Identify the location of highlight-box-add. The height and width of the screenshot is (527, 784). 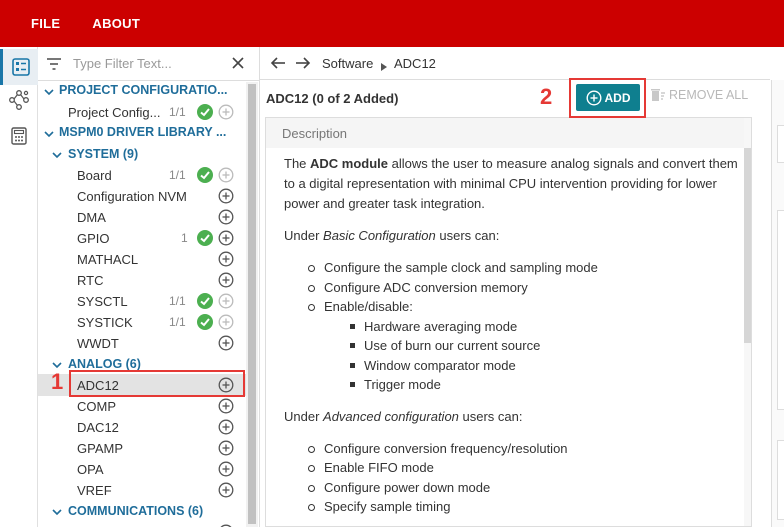
(607, 98).